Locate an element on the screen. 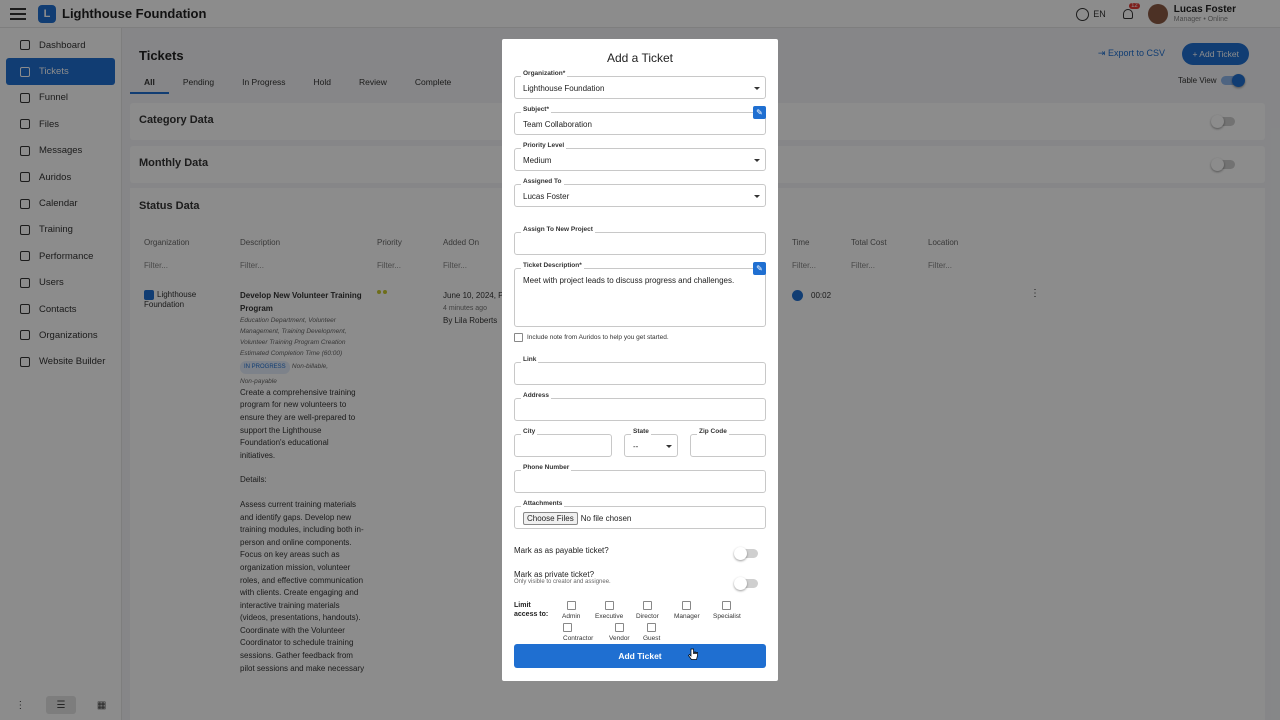  add-ticket-submit-button: Add Ticket is located at coordinates (640, 656).